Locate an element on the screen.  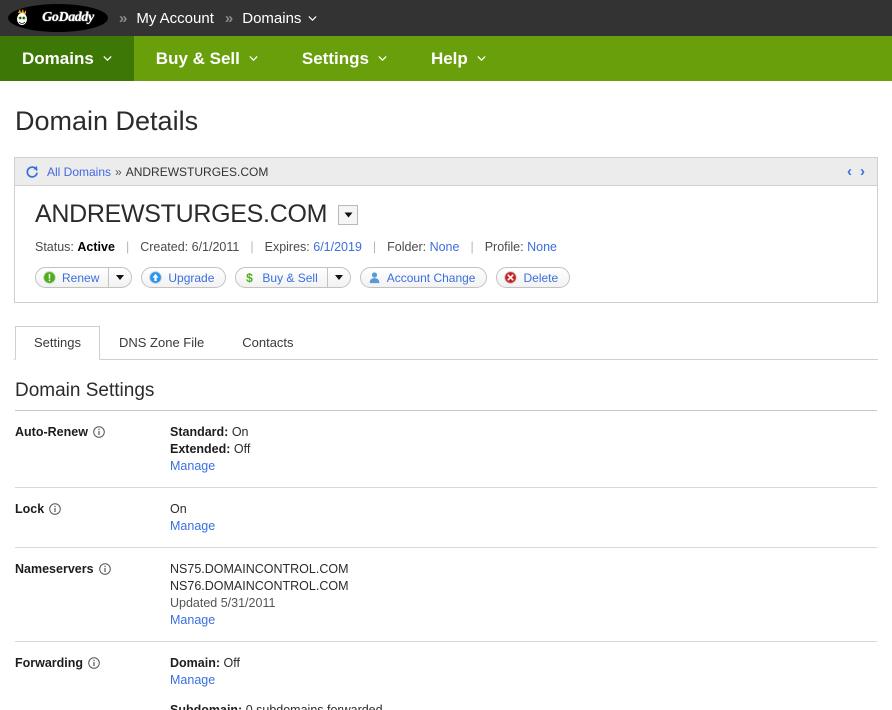
nav-item-domains-label: Domains is located at coordinates (58, 58).